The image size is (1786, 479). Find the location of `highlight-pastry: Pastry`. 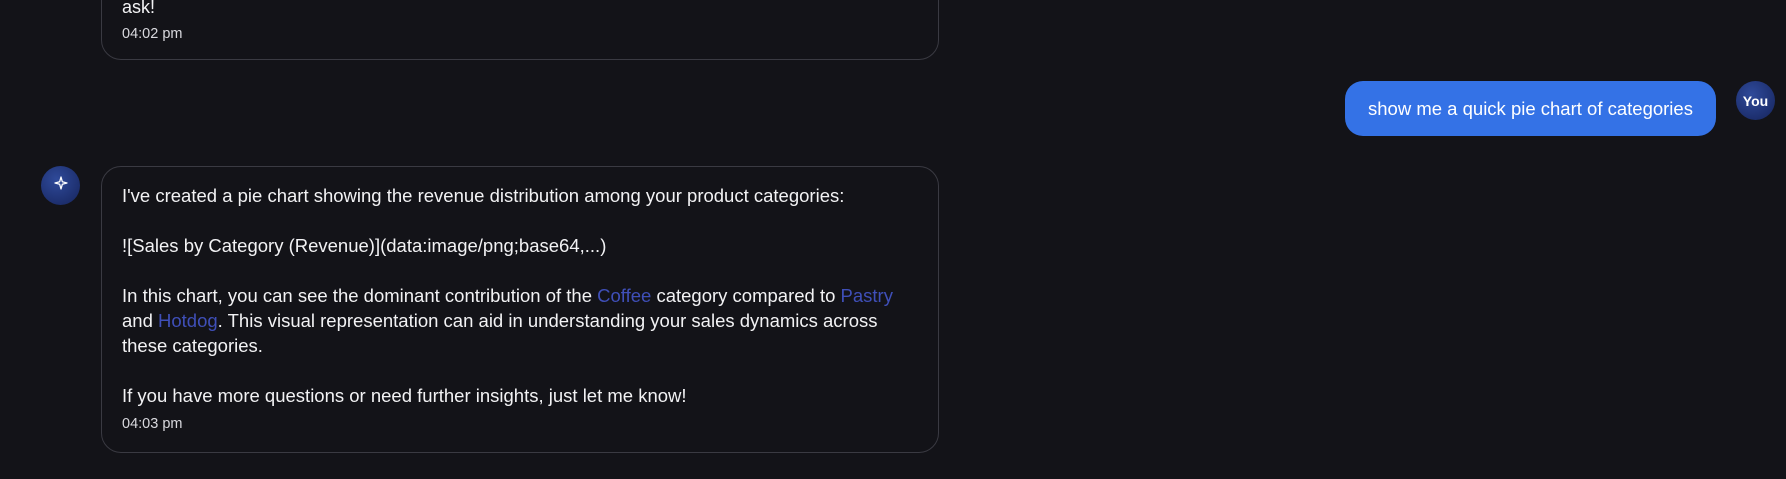

highlight-pastry: Pastry is located at coordinates (866, 295).